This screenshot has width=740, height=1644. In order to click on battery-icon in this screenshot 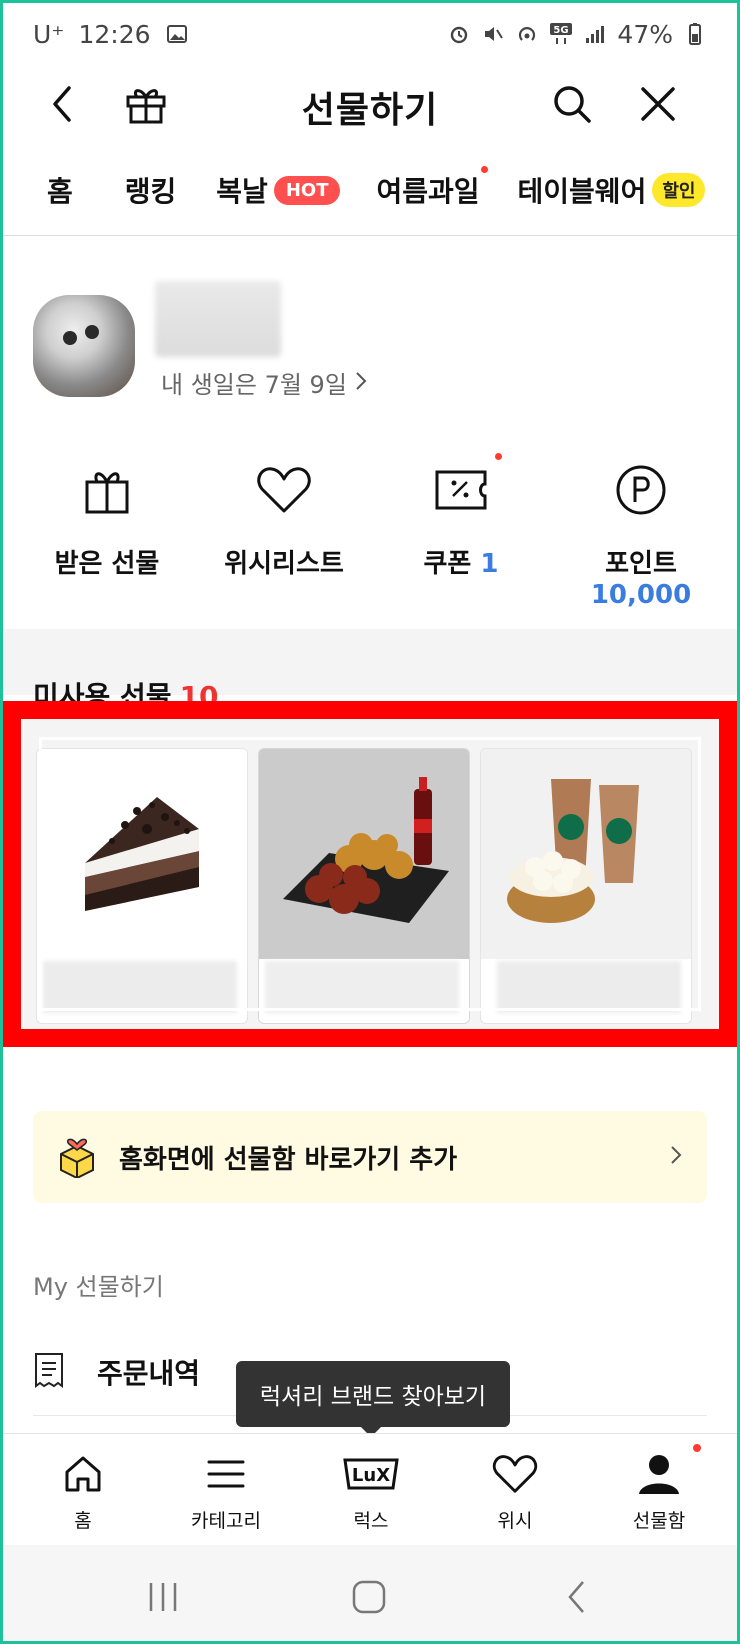, I will do `click(695, 34)`.